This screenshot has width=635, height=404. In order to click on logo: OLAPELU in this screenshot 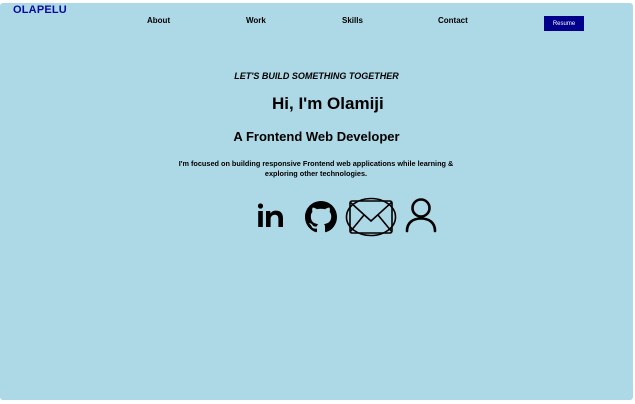, I will do `click(40, 10)`.